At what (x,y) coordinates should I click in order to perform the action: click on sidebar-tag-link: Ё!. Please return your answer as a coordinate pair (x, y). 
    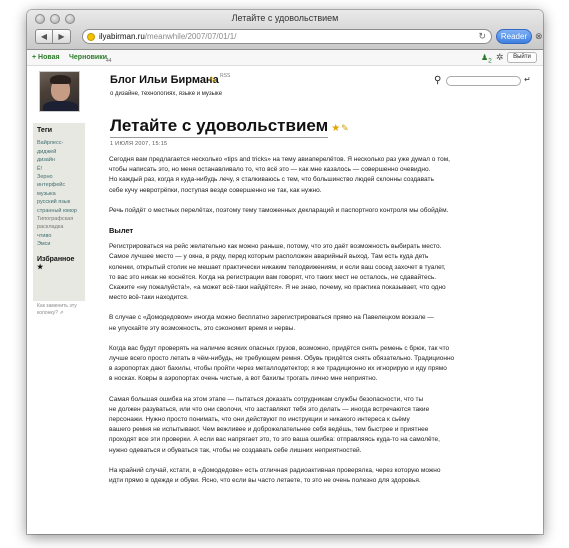
    Looking at the image, I should click on (59, 169).